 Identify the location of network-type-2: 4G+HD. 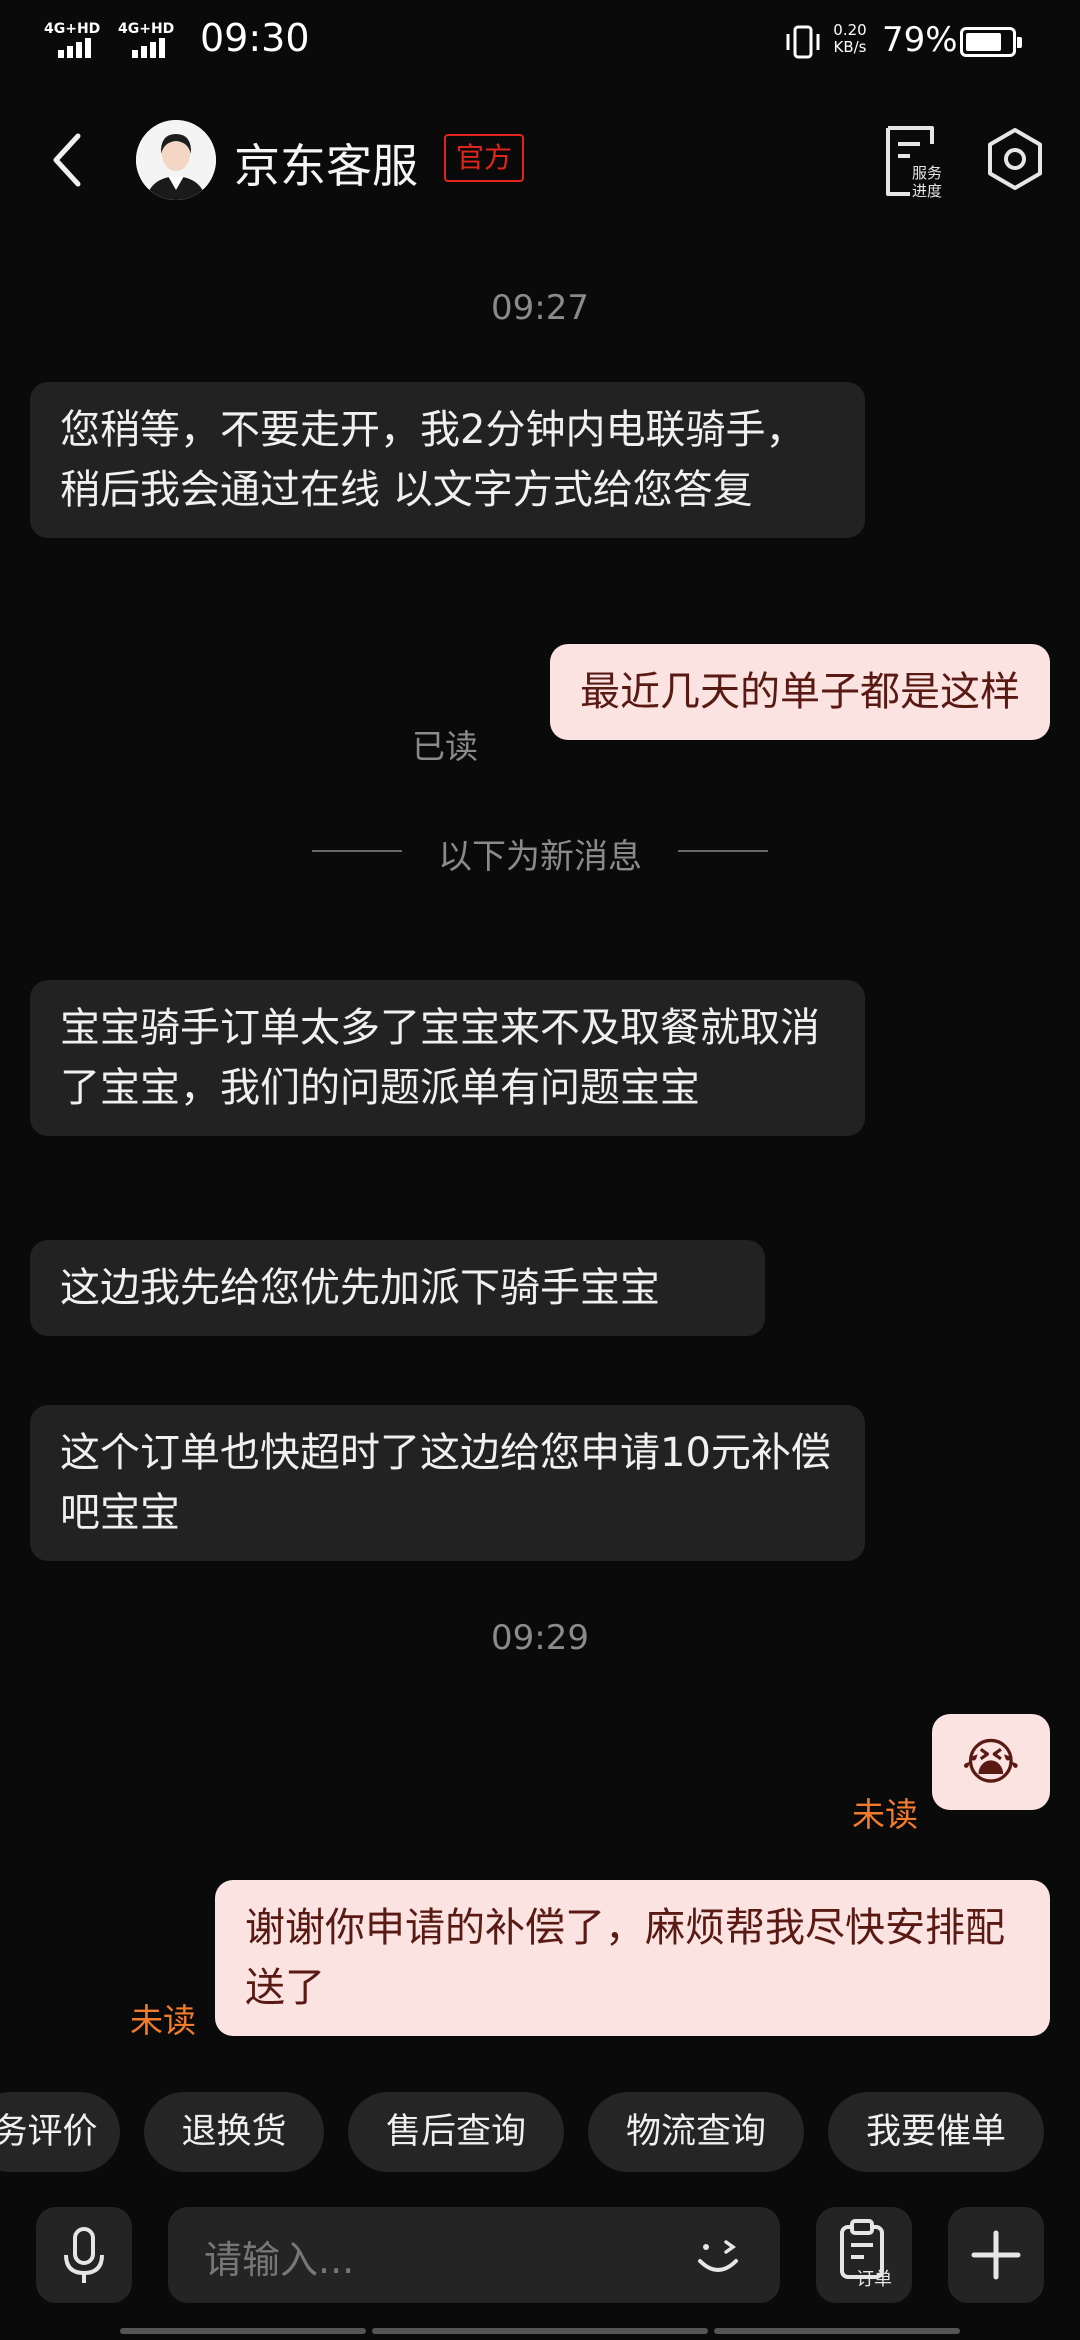
(146, 29).